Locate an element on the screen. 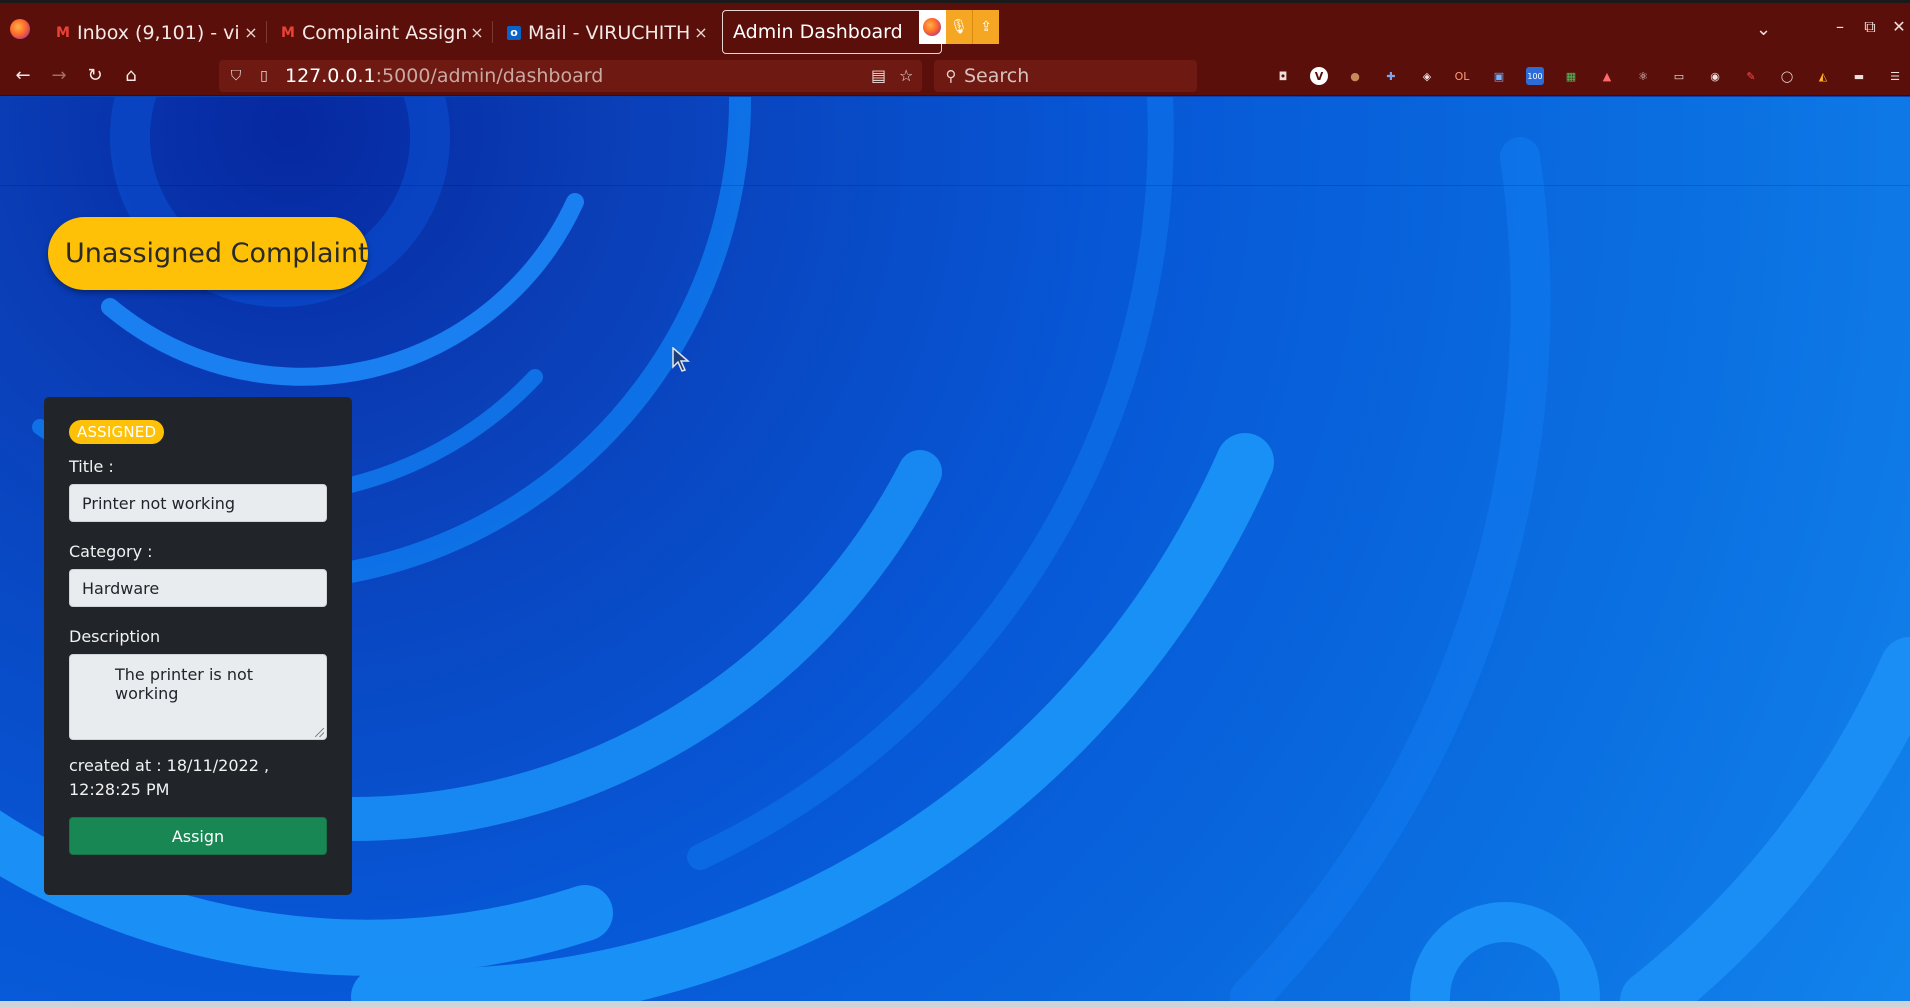  mouse-cursor-icon is located at coordinates (681, 359).